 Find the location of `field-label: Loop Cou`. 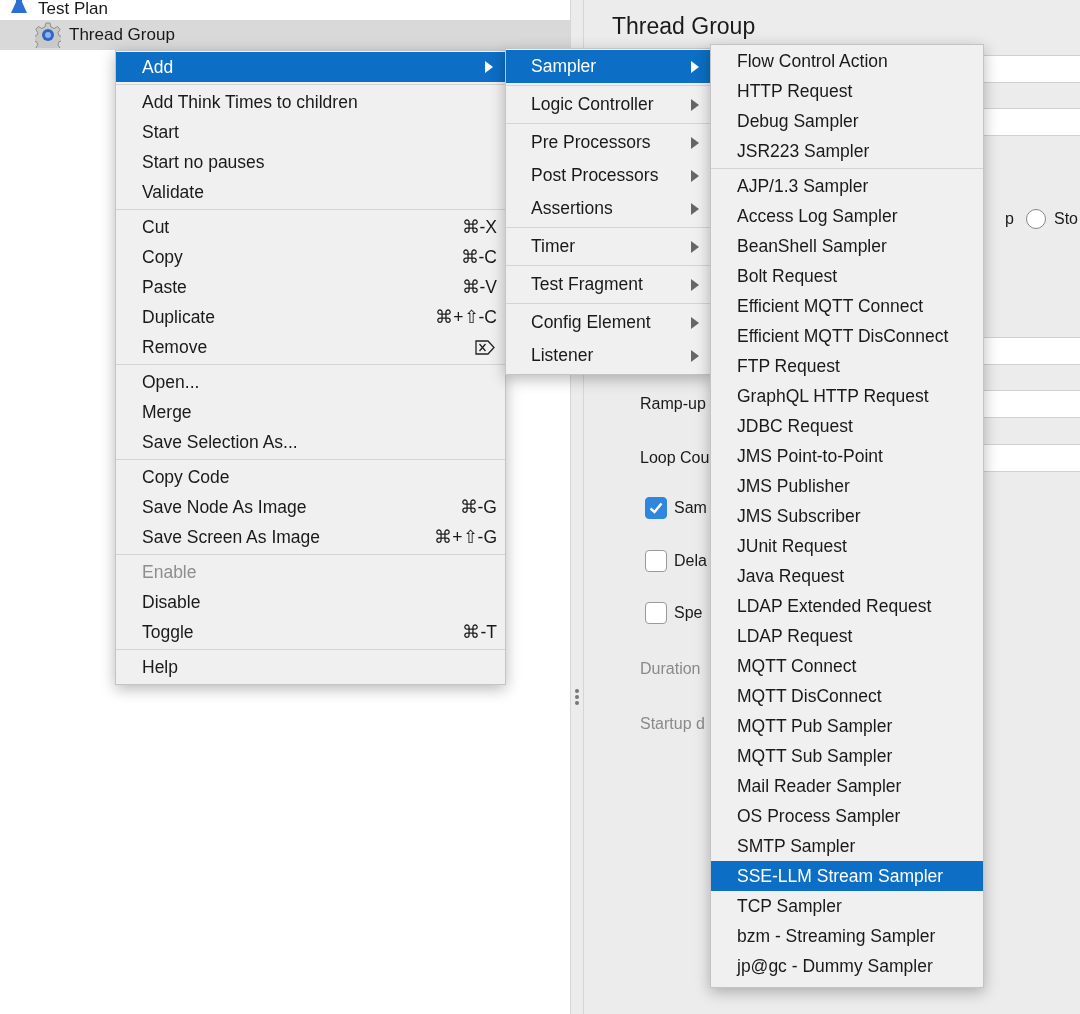

field-label: Loop Cou is located at coordinates (675, 458).